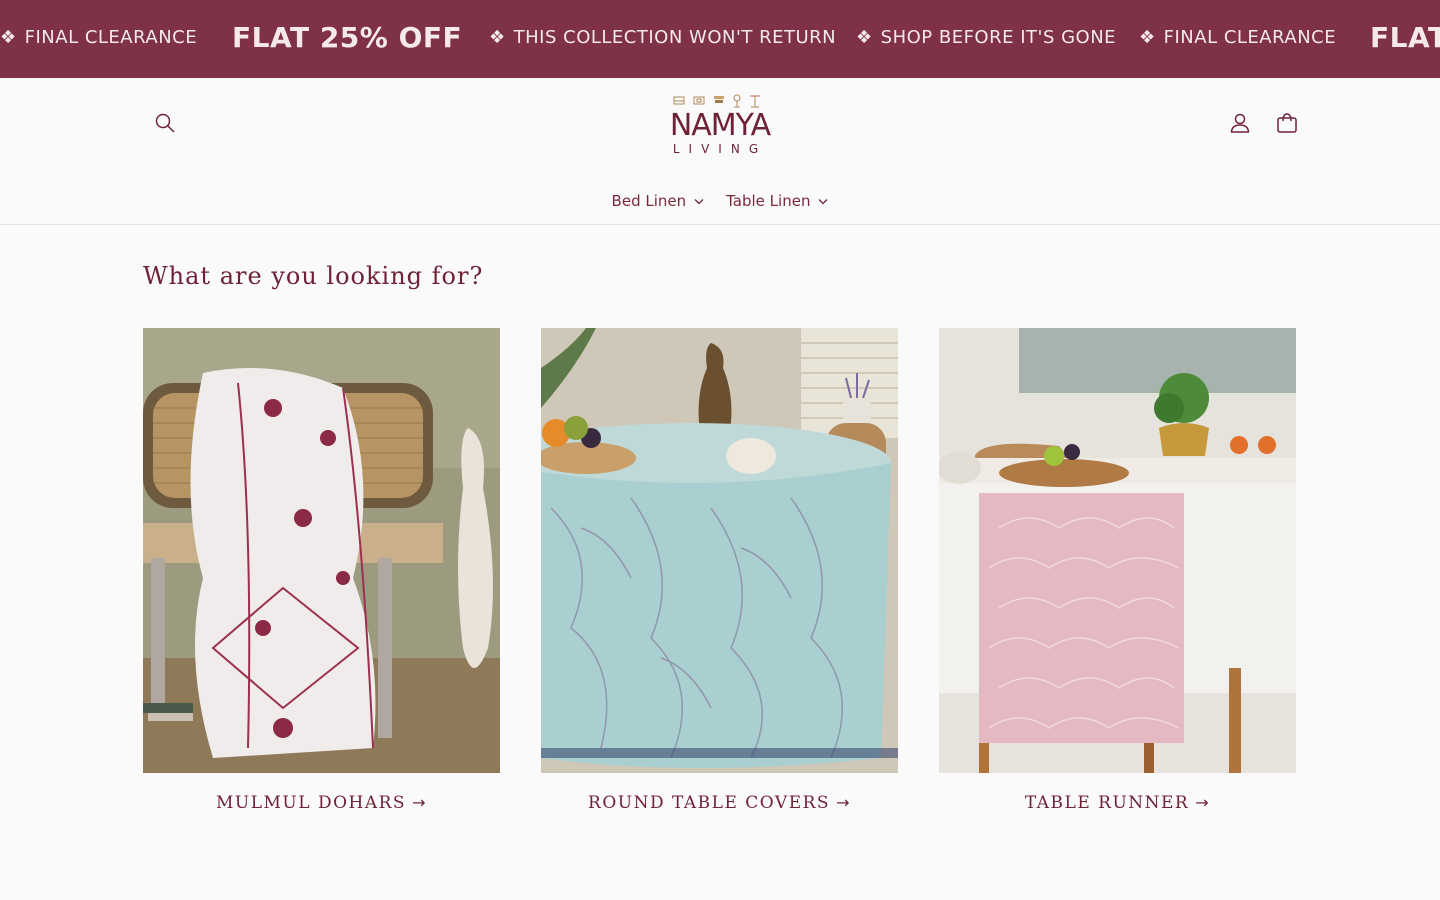 This screenshot has height=900, width=1440. I want to click on collection-title: TABLE RUNNER, so click(1107, 803).